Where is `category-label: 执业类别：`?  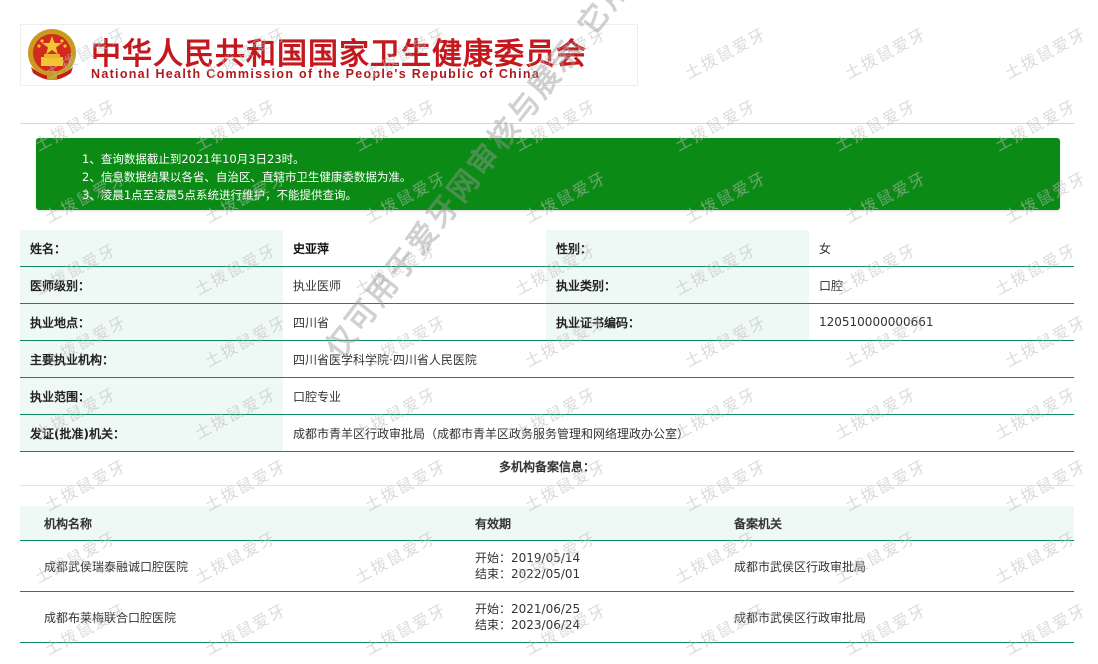
category-label: 执业类别： is located at coordinates (677, 285).